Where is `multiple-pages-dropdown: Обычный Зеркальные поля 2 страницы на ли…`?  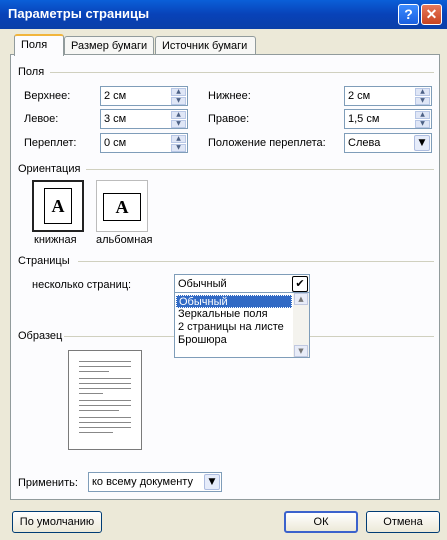 multiple-pages-dropdown: Обычный Зеркальные поля 2 страницы на ли… is located at coordinates (242, 325).